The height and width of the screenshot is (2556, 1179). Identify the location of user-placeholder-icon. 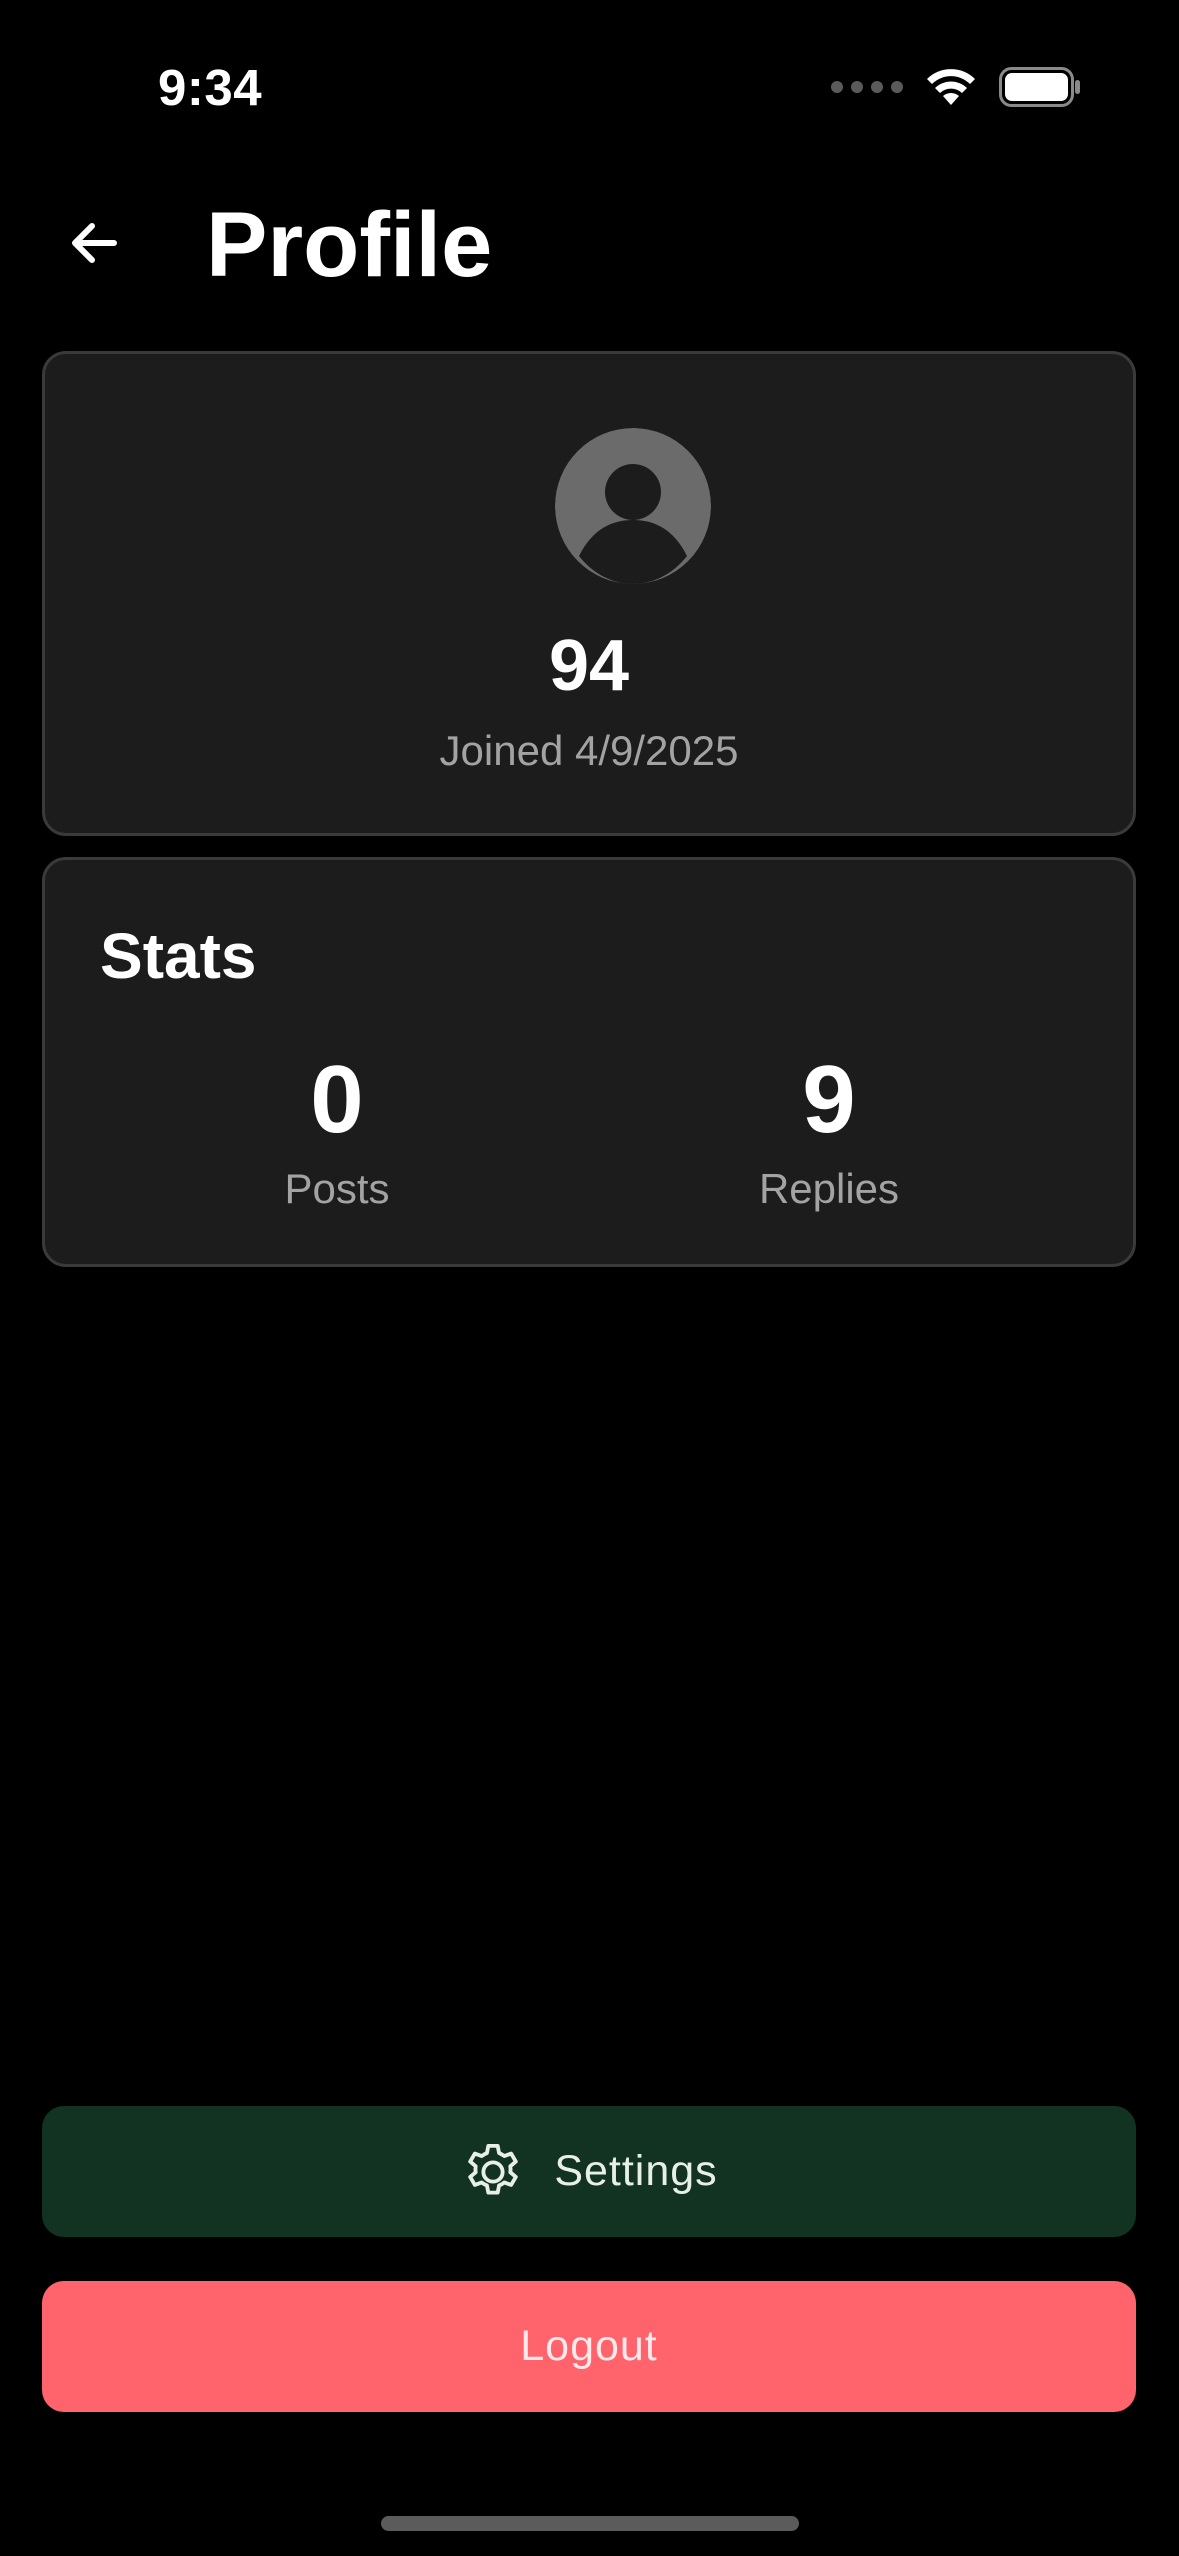
(633, 506).